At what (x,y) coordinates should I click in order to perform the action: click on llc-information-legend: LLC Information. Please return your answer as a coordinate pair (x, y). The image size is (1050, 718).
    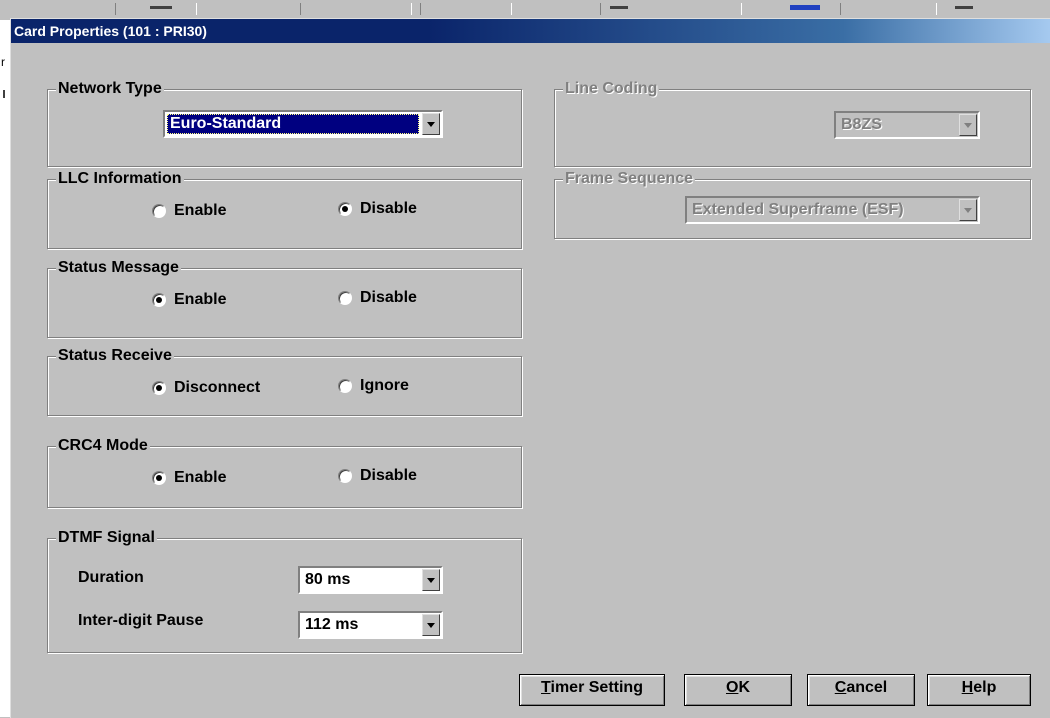
    Looking at the image, I should click on (120, 179).